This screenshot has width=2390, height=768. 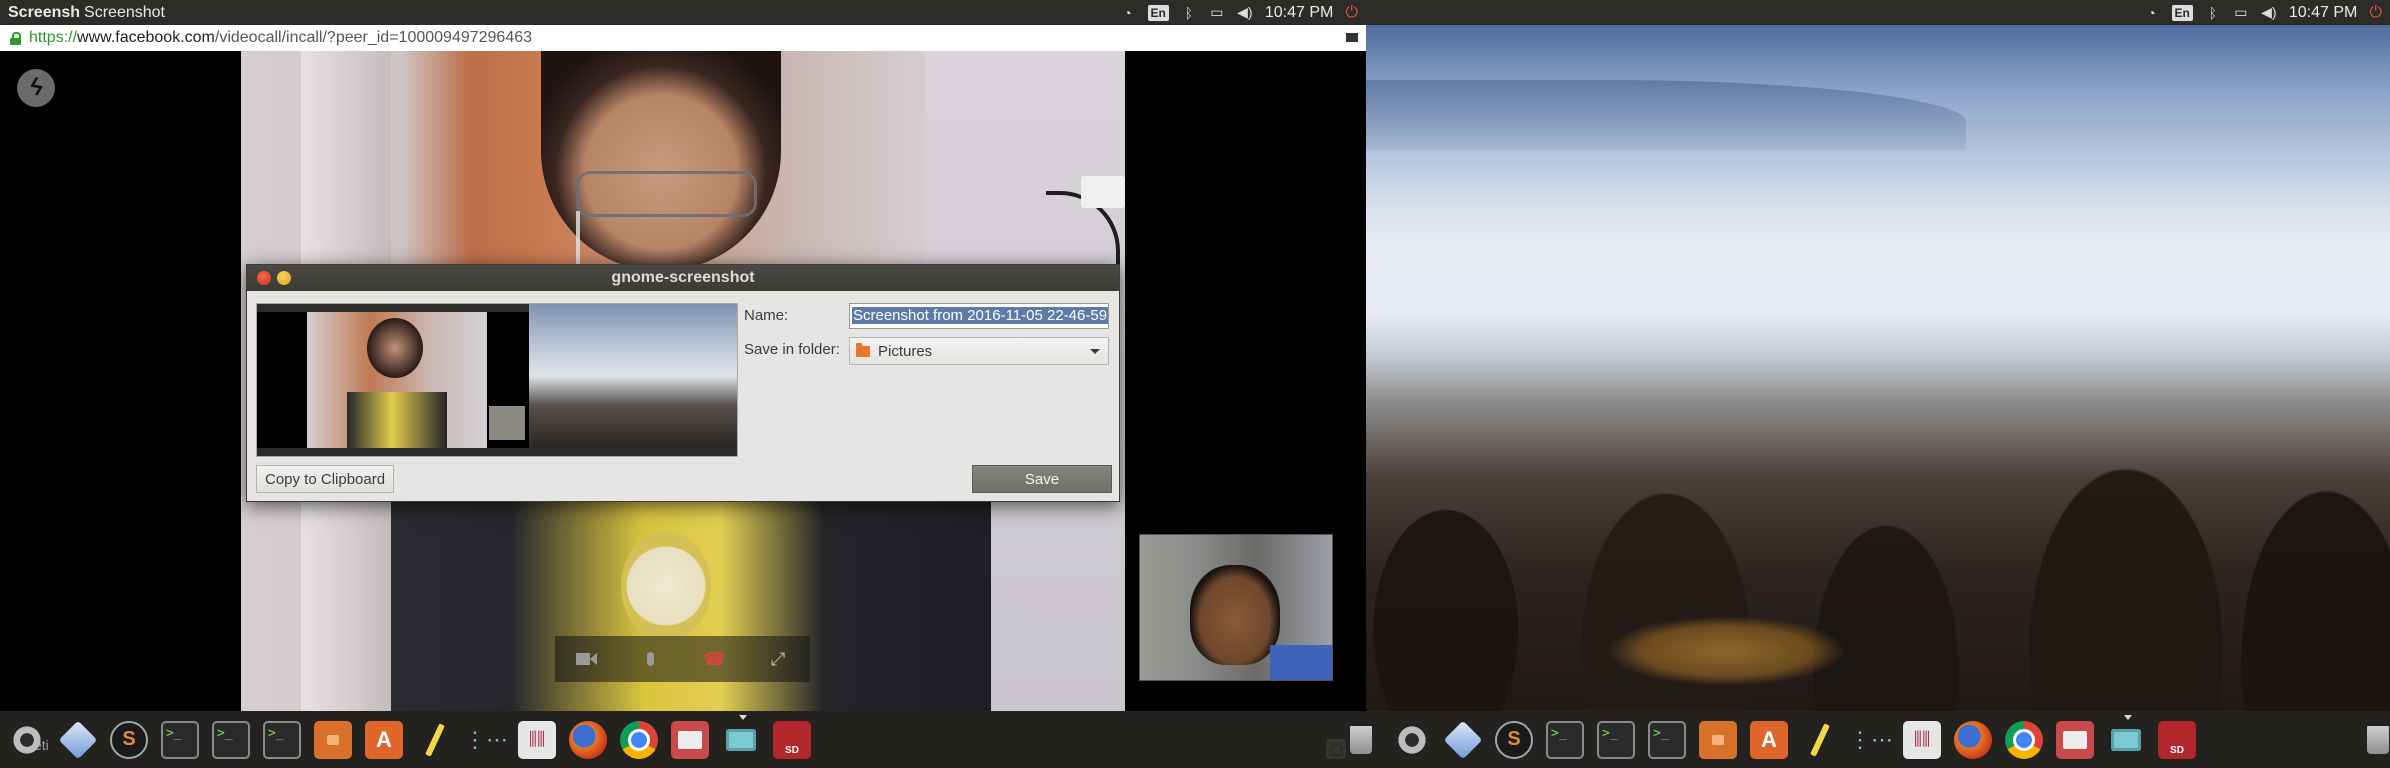 I want to click on chevron-down-icon, so click(x=1095, y=351).